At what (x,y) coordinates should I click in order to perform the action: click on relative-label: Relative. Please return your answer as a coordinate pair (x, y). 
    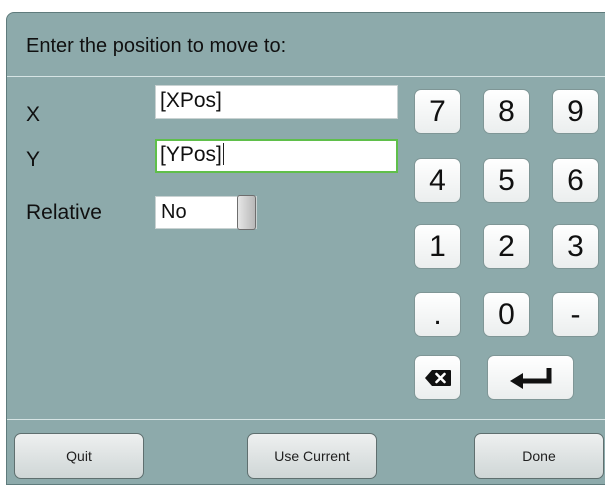
    Looking at the image, I should click on (64, 212).